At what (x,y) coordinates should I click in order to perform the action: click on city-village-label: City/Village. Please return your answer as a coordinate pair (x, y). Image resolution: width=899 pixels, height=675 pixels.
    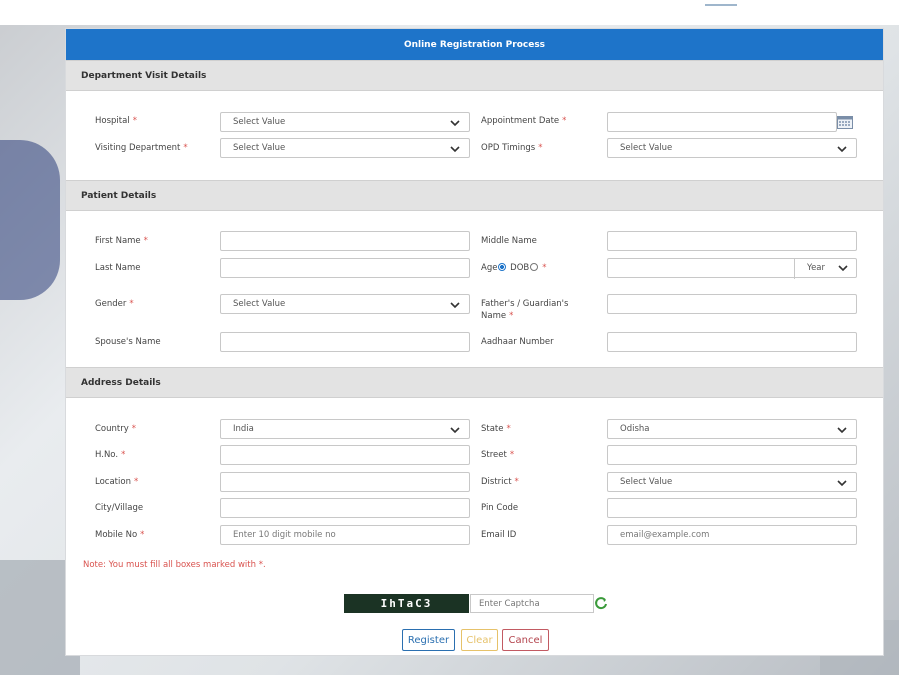
    Looking at the image, I should click on (119, 508).